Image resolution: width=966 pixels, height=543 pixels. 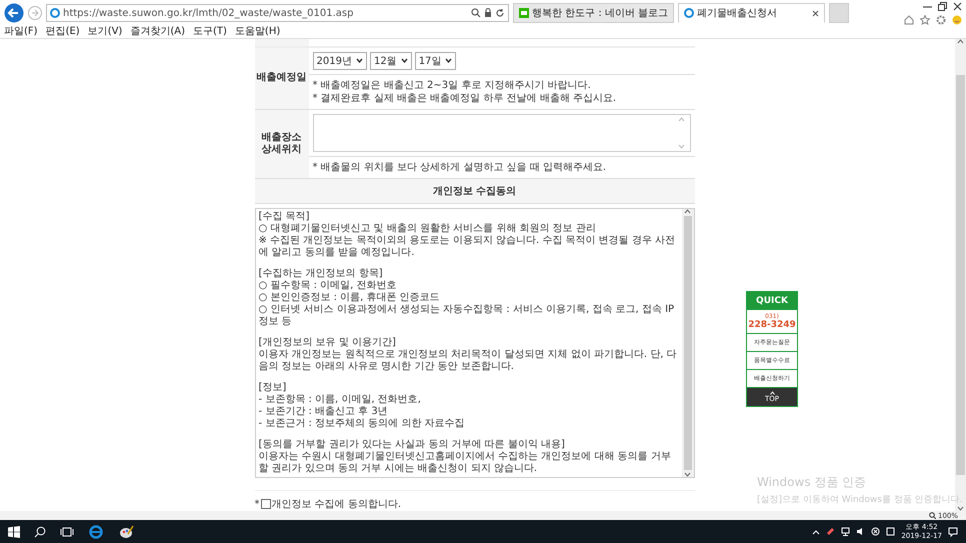 What do you see at coordinates (126, 532) in the screenshot?
I see `paint-app-icon` at bounding box center [126, 532].